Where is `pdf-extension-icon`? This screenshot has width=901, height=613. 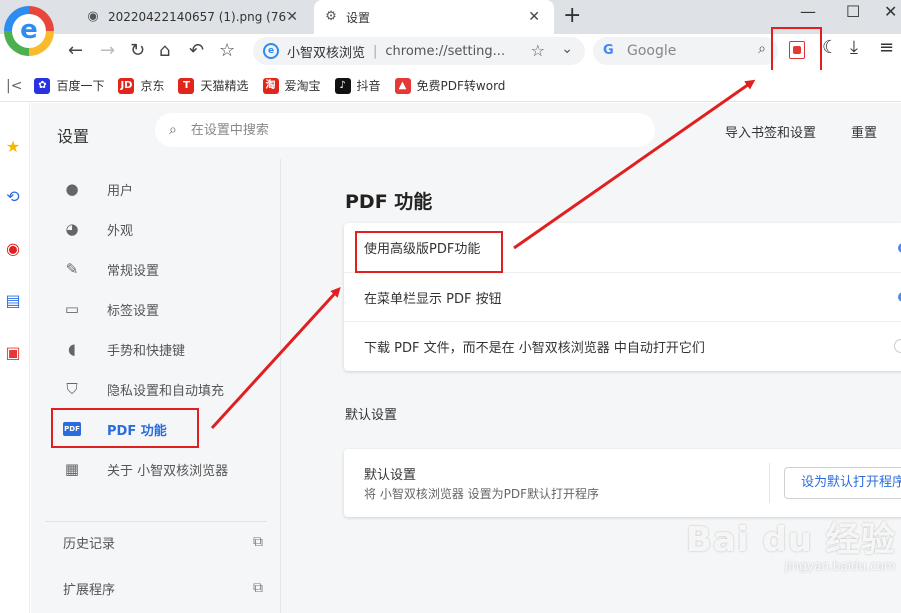
pdf-extension-icon is located at coordinates (797, 50).